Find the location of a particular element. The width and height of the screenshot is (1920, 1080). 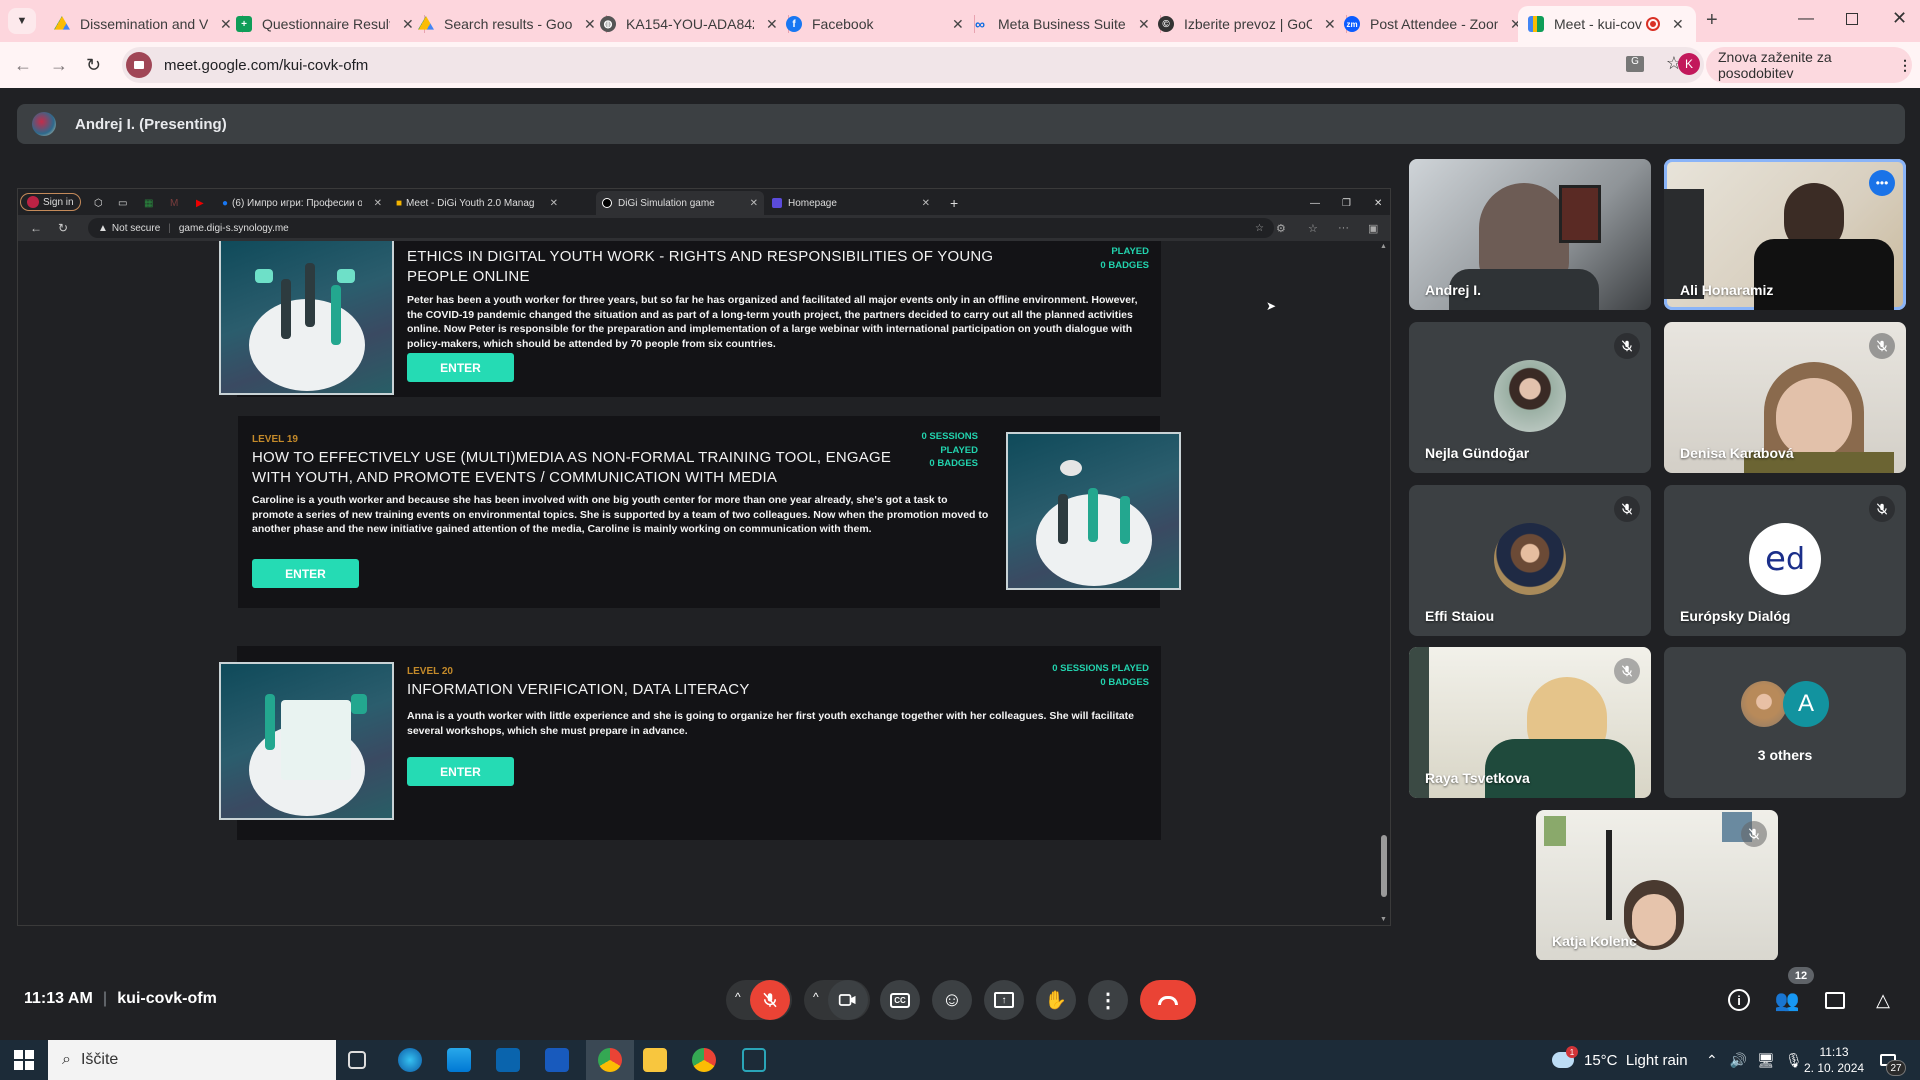

participant-avatar is located at coordinates (1764, 704).